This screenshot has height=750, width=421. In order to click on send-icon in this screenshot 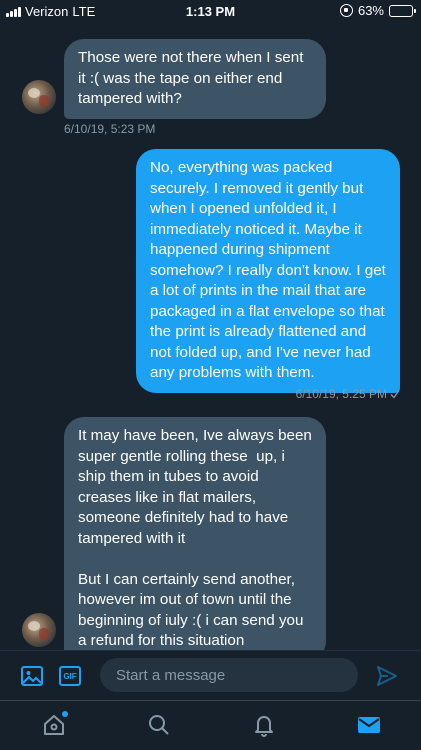, I will do `click(387, 676)`.